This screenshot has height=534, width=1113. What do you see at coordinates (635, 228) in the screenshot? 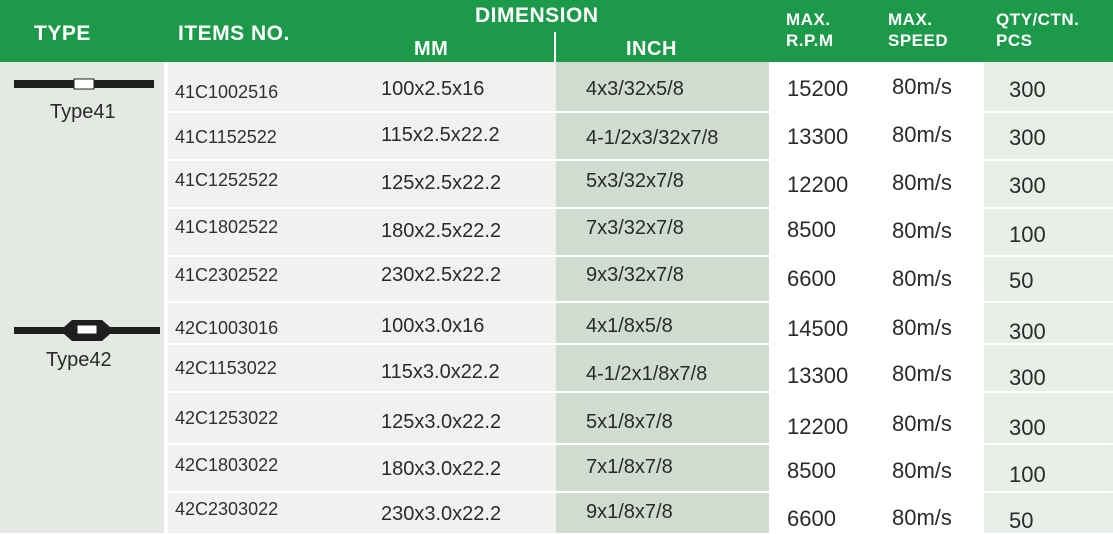
I see `dimension-inch: 7x3/32x7/8` at bounding box center [635, 228].